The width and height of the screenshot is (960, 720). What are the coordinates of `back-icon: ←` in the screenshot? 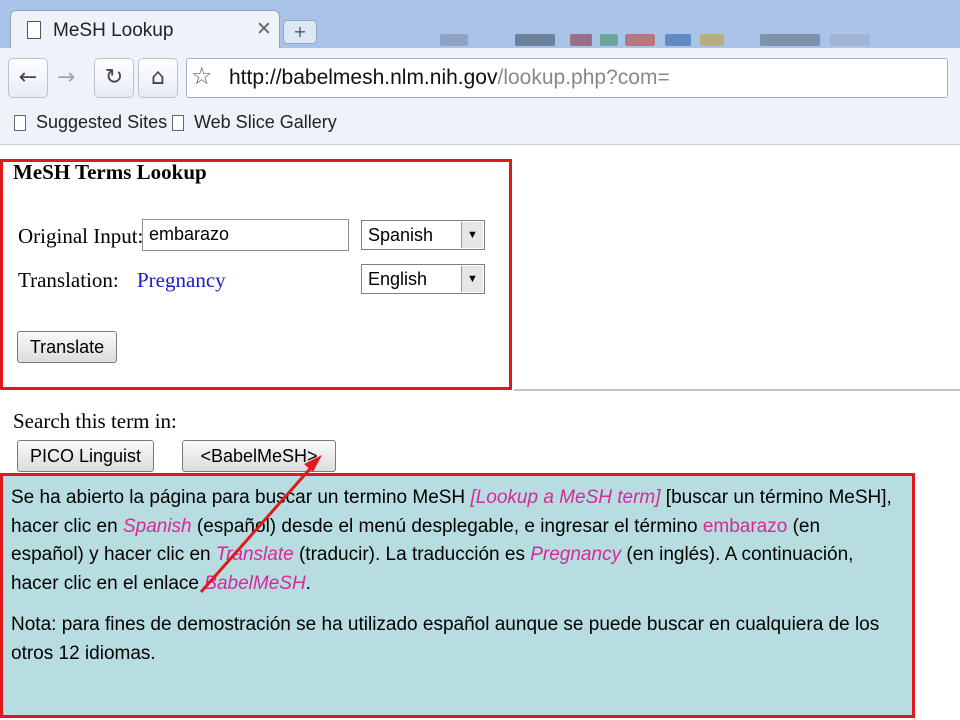 It's located at (28, 78).